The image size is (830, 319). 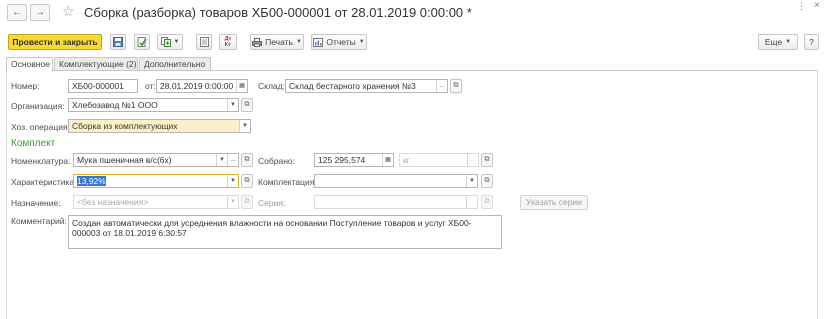 I want to click on date-label: от:, so click(x=150, y=86).